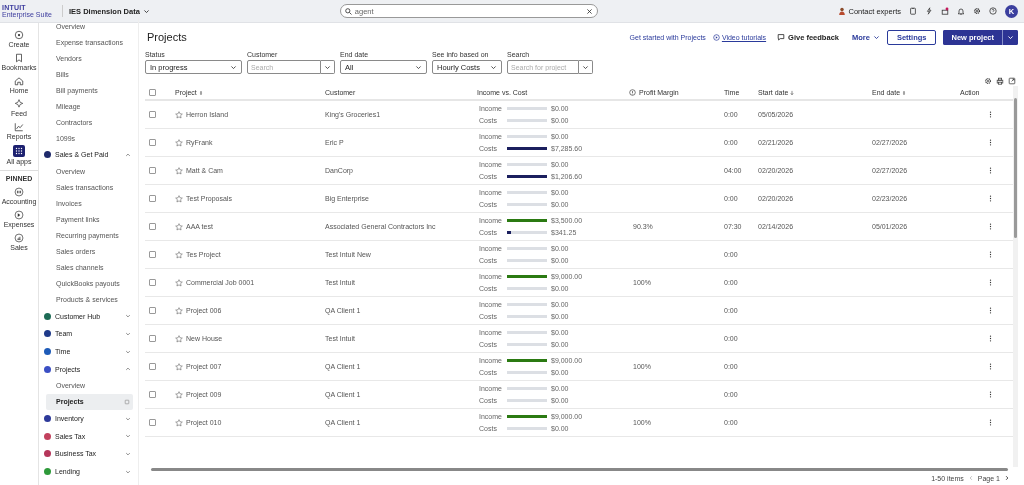 The height and width of the screenshot is (485, 1024). What do you see at coordinates (961, 11) in the screenshot?
I see `bell-icon` at bounding box center [961, 11].